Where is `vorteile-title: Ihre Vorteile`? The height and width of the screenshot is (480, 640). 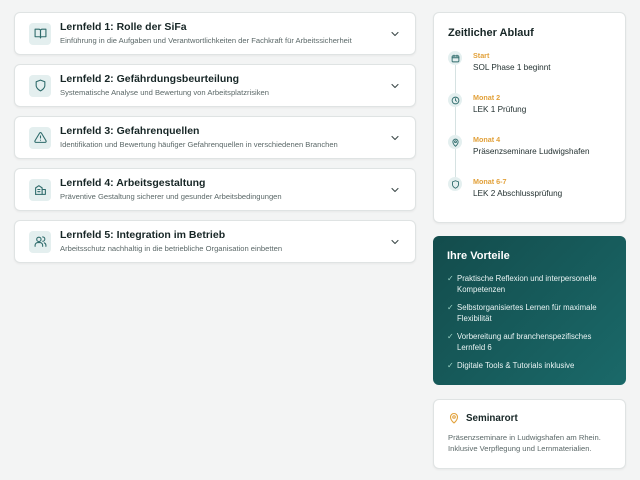
vorteile-title: Ihre Vorteile is located at coordinates (478, 256).